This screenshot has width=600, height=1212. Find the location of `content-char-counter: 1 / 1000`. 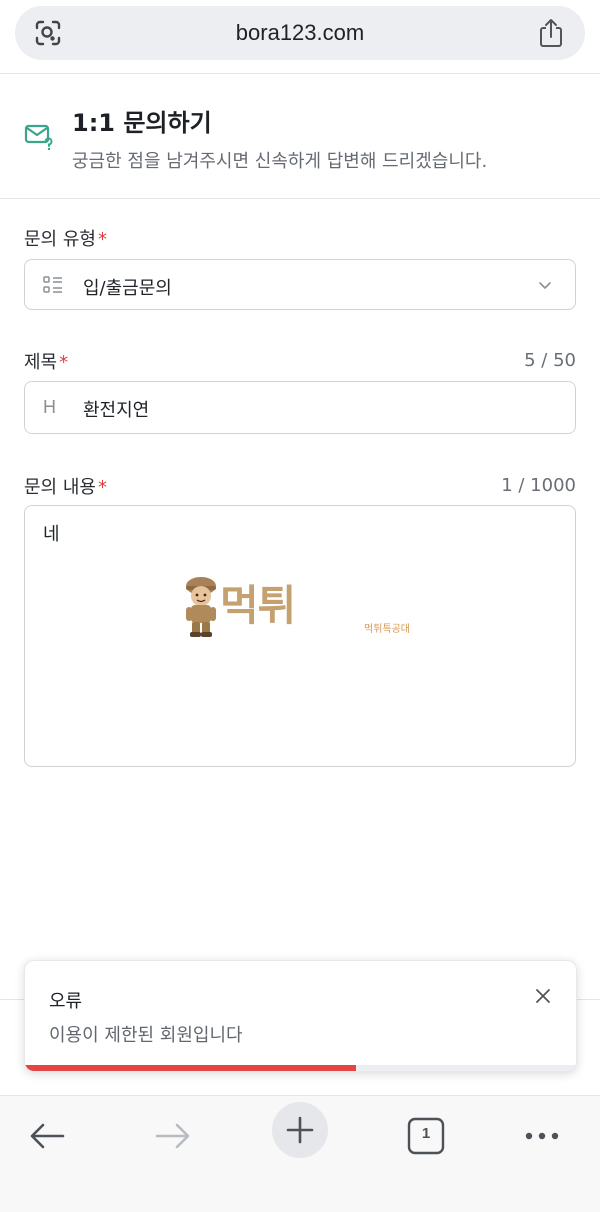

content-char-counter: 1 / 1000 is located at coordinates (538, 485).